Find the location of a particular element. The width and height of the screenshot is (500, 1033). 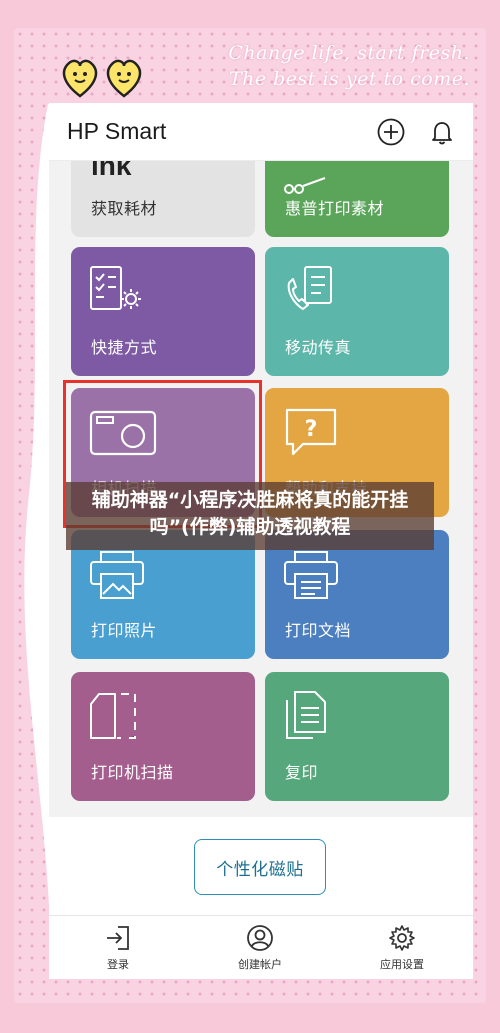

mobile-fax-icon is located at coordinates (309, 288).